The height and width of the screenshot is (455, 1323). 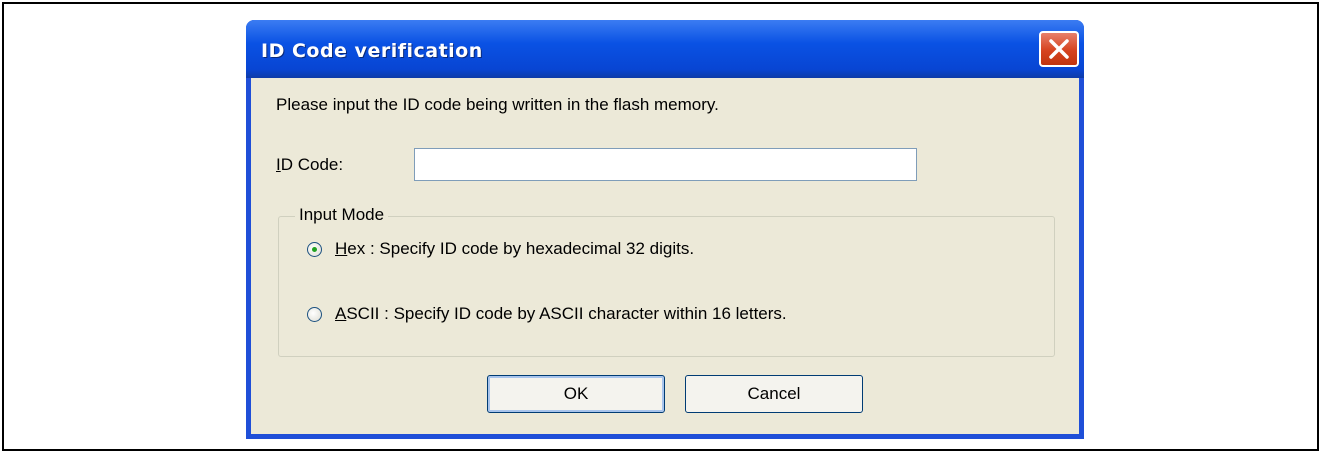 I want to click on close-button, so click(x=1059, y=49).